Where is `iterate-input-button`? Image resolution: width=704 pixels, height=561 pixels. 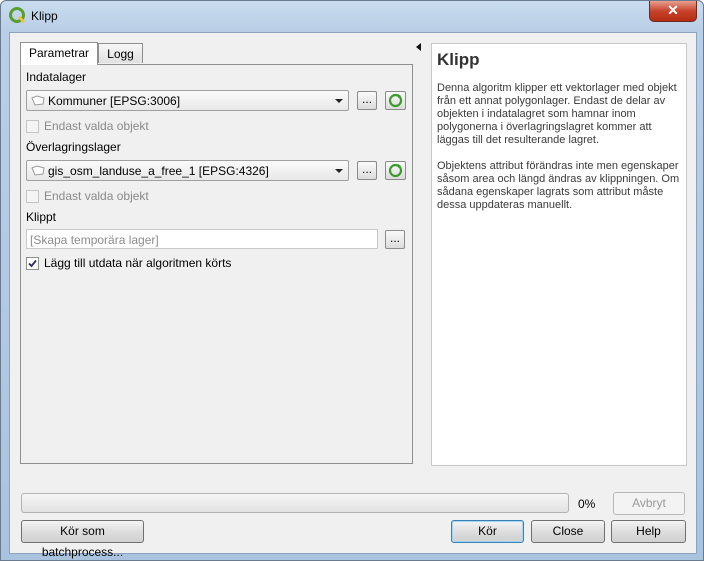 iterate-input-button is located at coordinates (395, 100).